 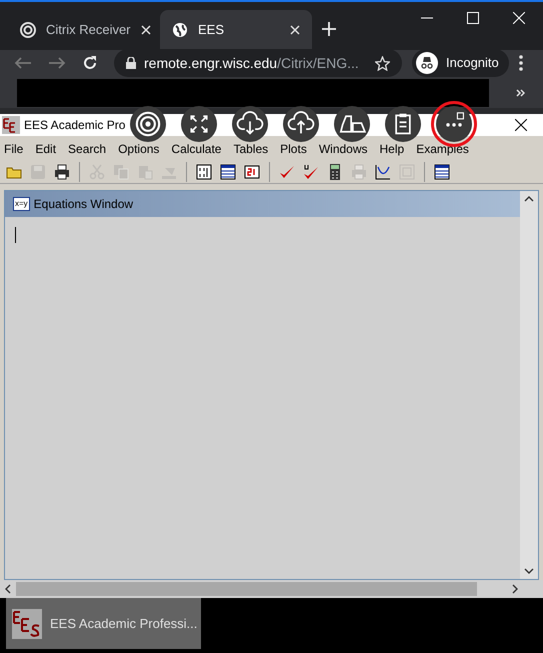 I want to click on maximize-icon, so click(x=473, y=18).